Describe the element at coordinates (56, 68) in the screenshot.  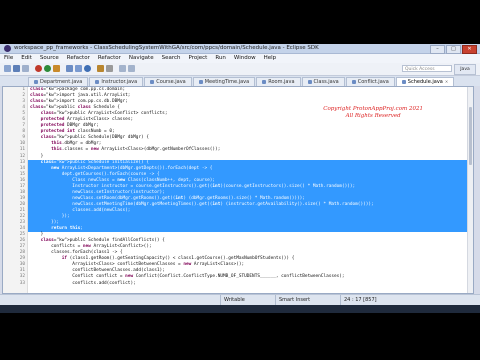
I see `external-tools-icon` at that location.